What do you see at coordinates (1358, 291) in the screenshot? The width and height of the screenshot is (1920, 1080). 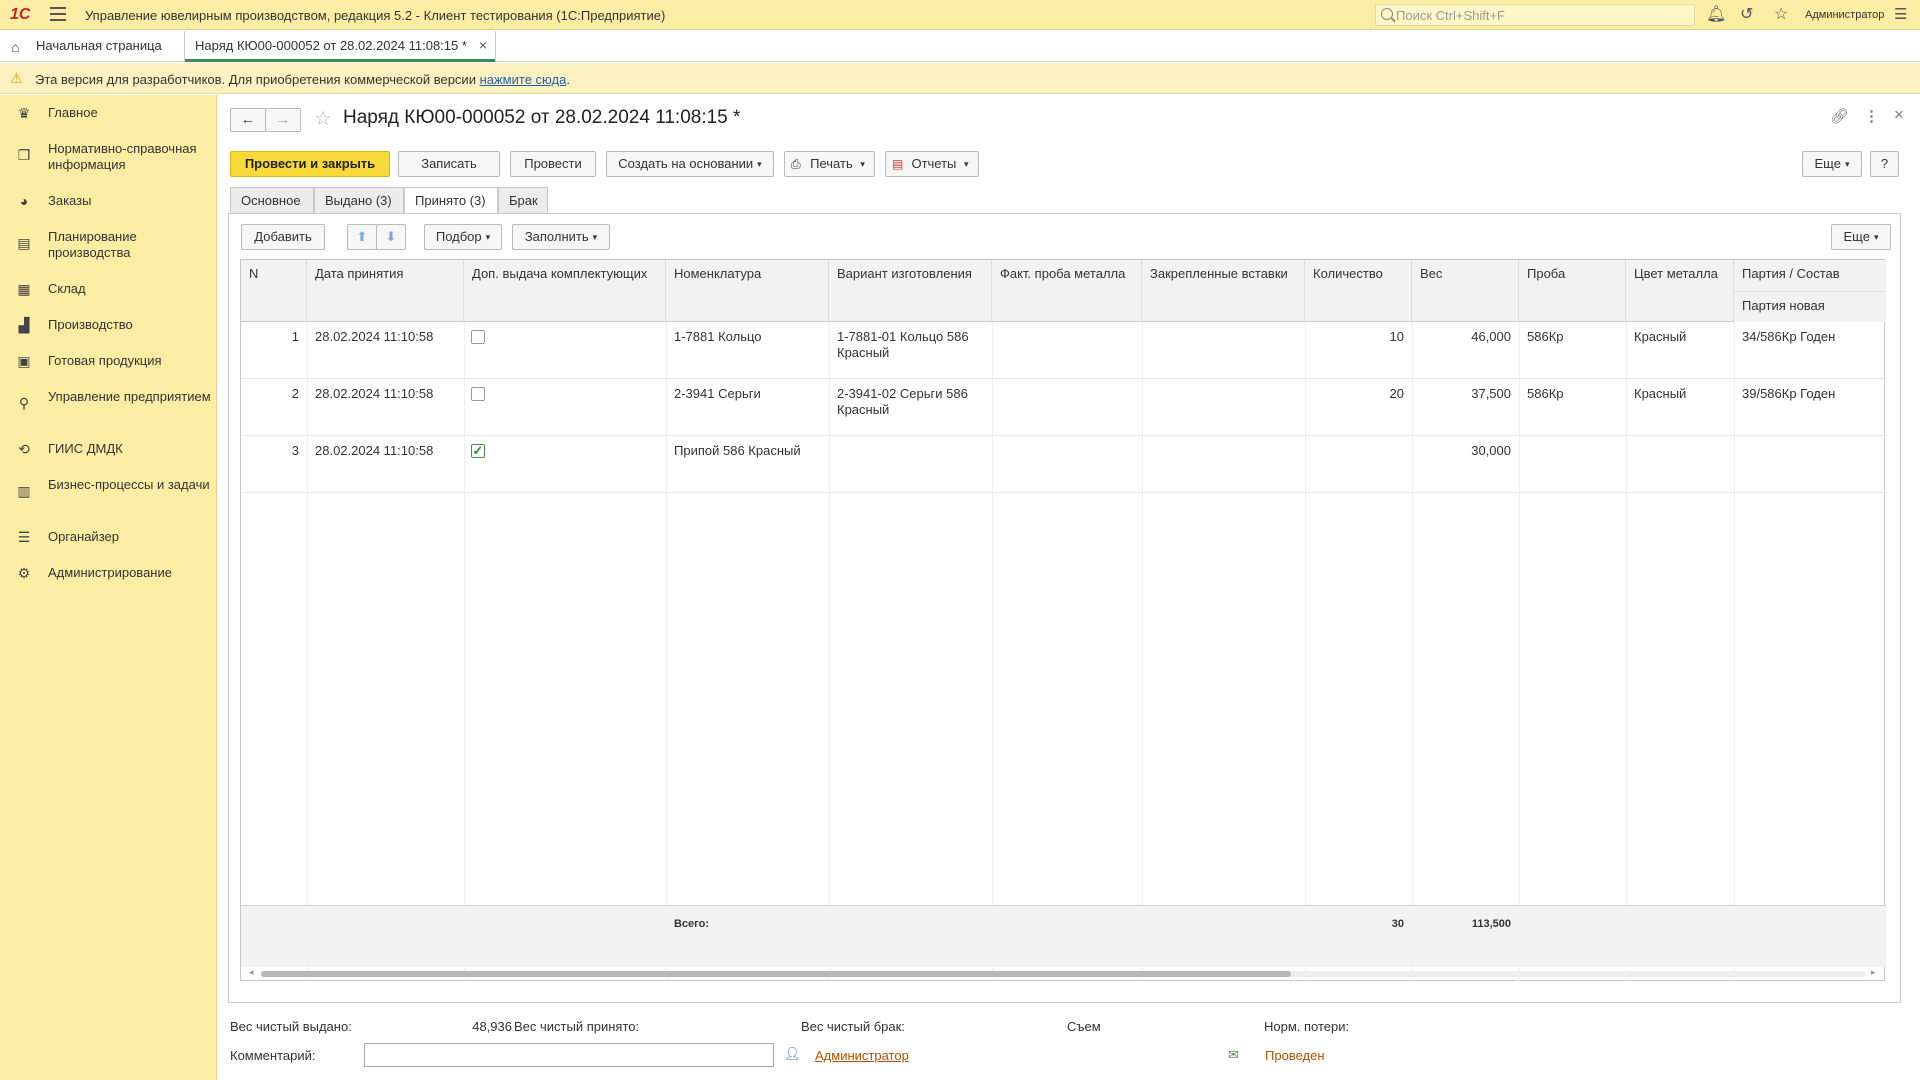 I see `column-header-qty: Количество` at bounding box center [1358, 291].